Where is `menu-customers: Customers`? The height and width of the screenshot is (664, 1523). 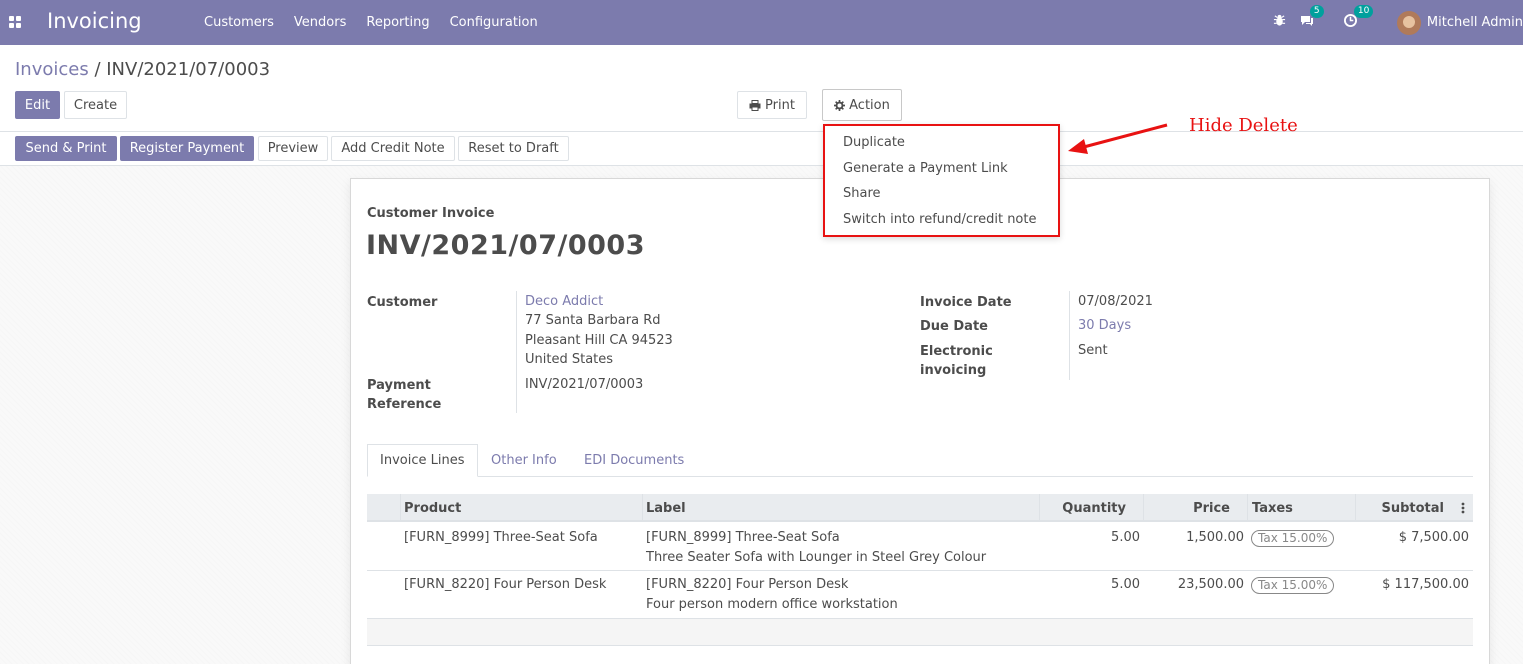 menu-customers: Customers is located at coordinates (239, 22).